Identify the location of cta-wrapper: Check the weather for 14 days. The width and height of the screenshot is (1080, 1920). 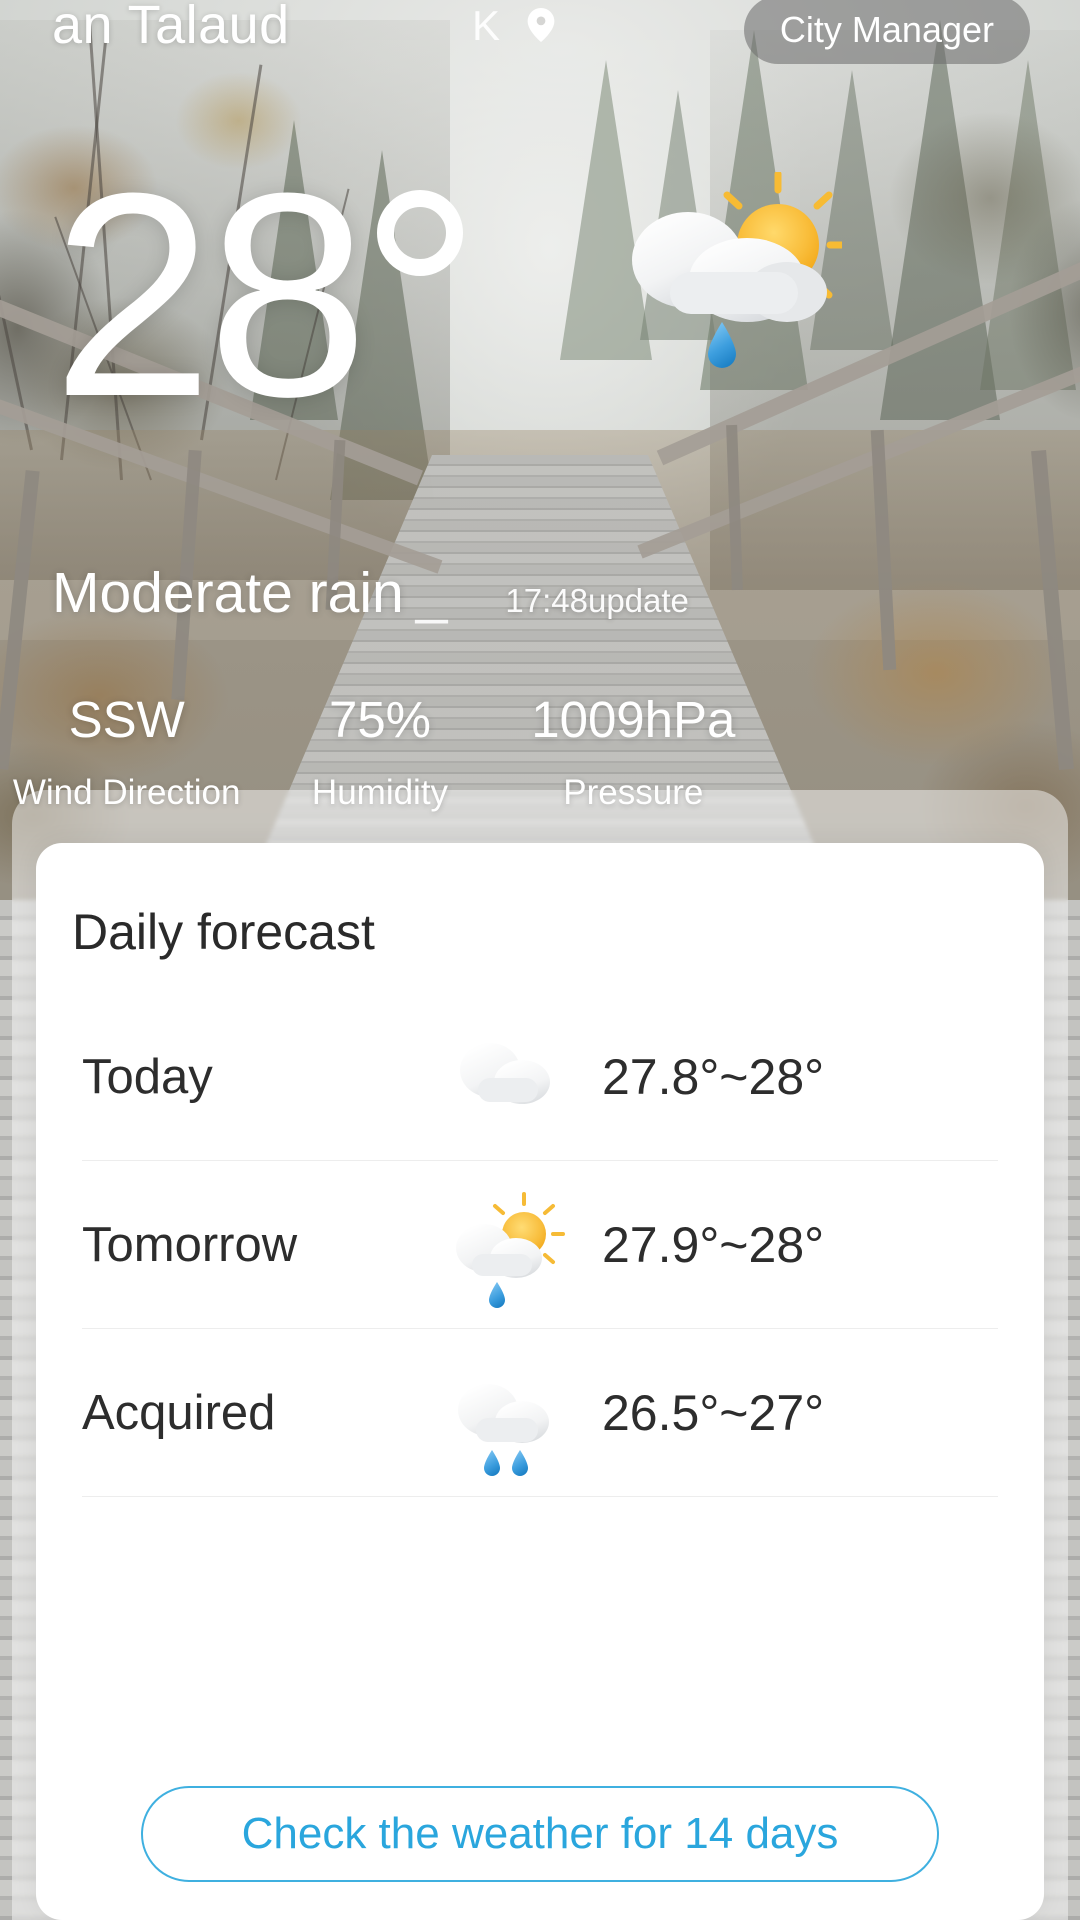
(540, 1834).